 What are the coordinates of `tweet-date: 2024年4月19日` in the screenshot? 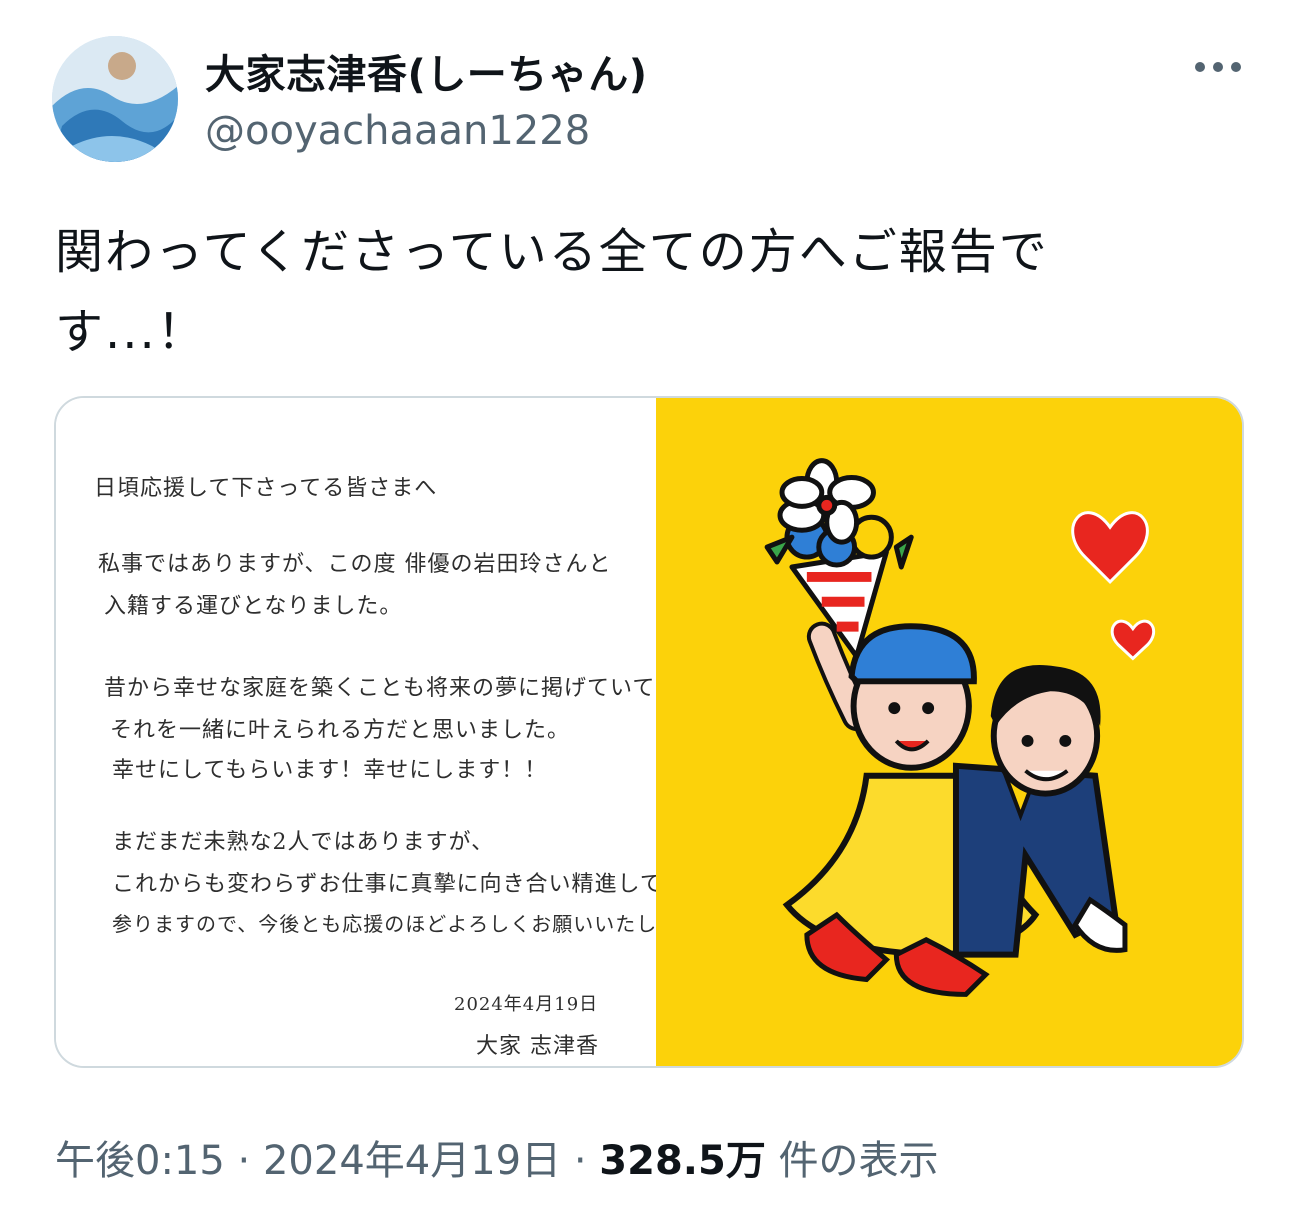 It's located at (412, 1161).